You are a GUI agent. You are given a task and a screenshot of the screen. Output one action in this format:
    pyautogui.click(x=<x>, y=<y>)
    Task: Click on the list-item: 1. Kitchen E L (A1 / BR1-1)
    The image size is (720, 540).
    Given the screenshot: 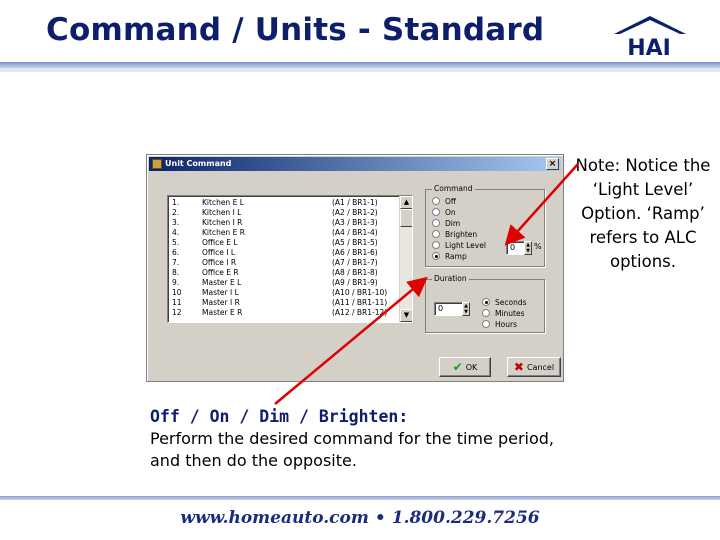 What is the action you would take?
    pyautogui.click(x=283, y=203)
    